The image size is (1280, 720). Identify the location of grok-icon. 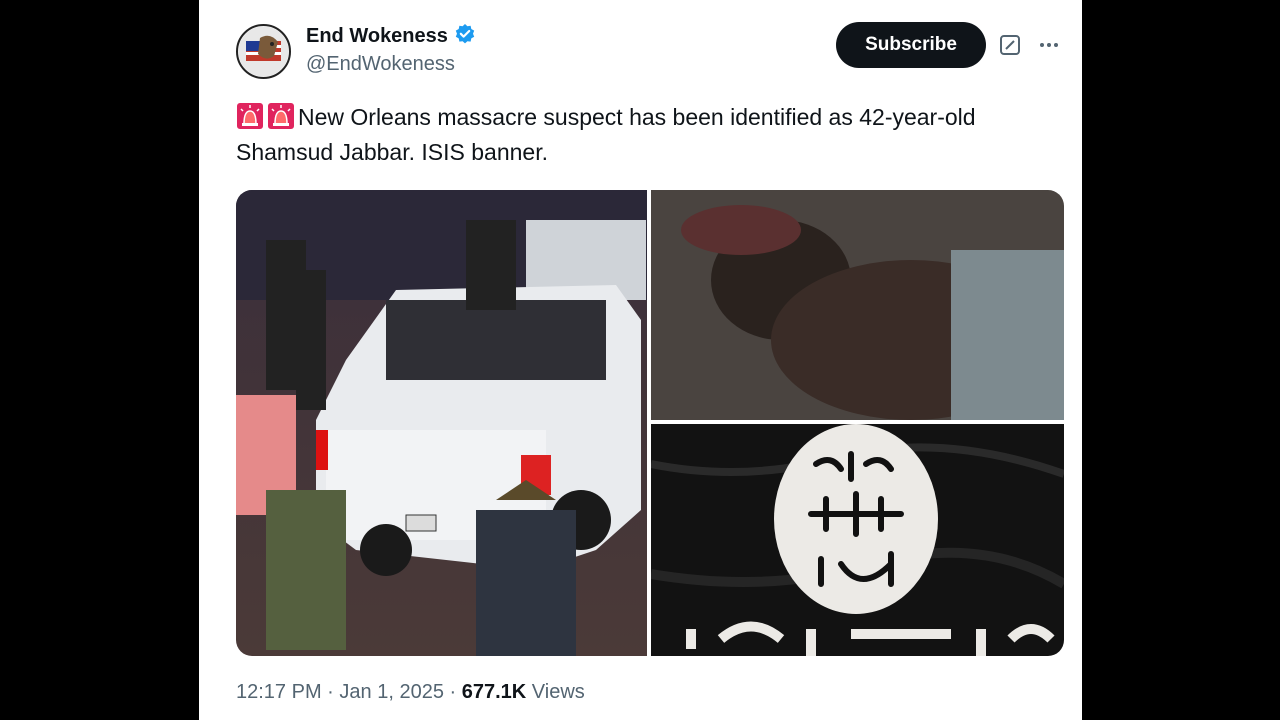
(1010, 45).